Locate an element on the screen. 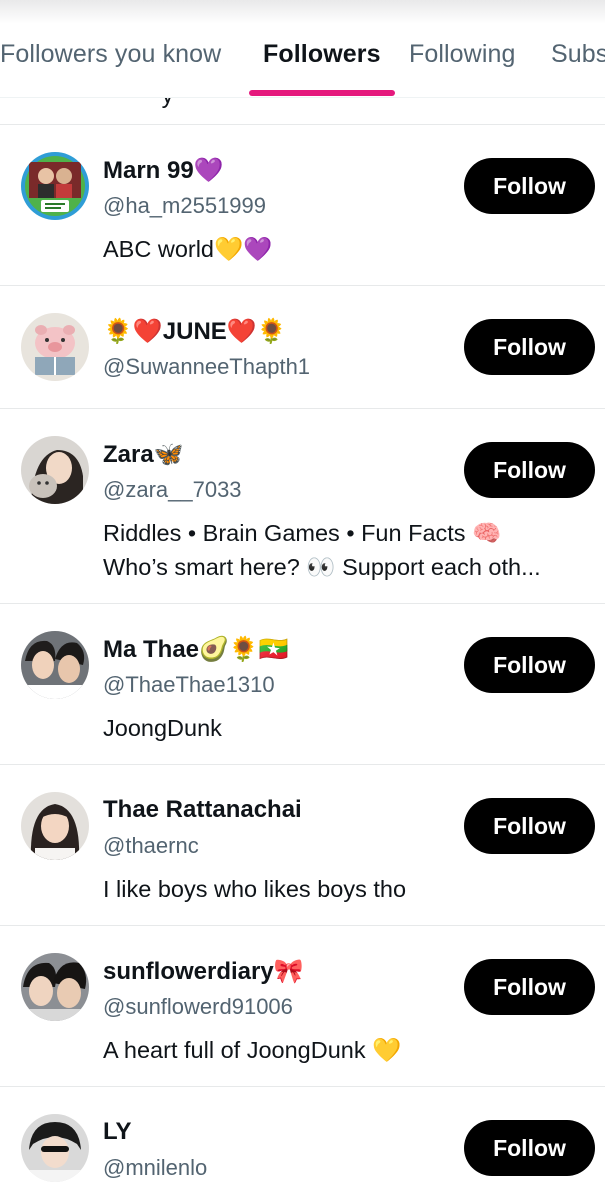  active-tab-indicator is located at coordinates (322, 93).